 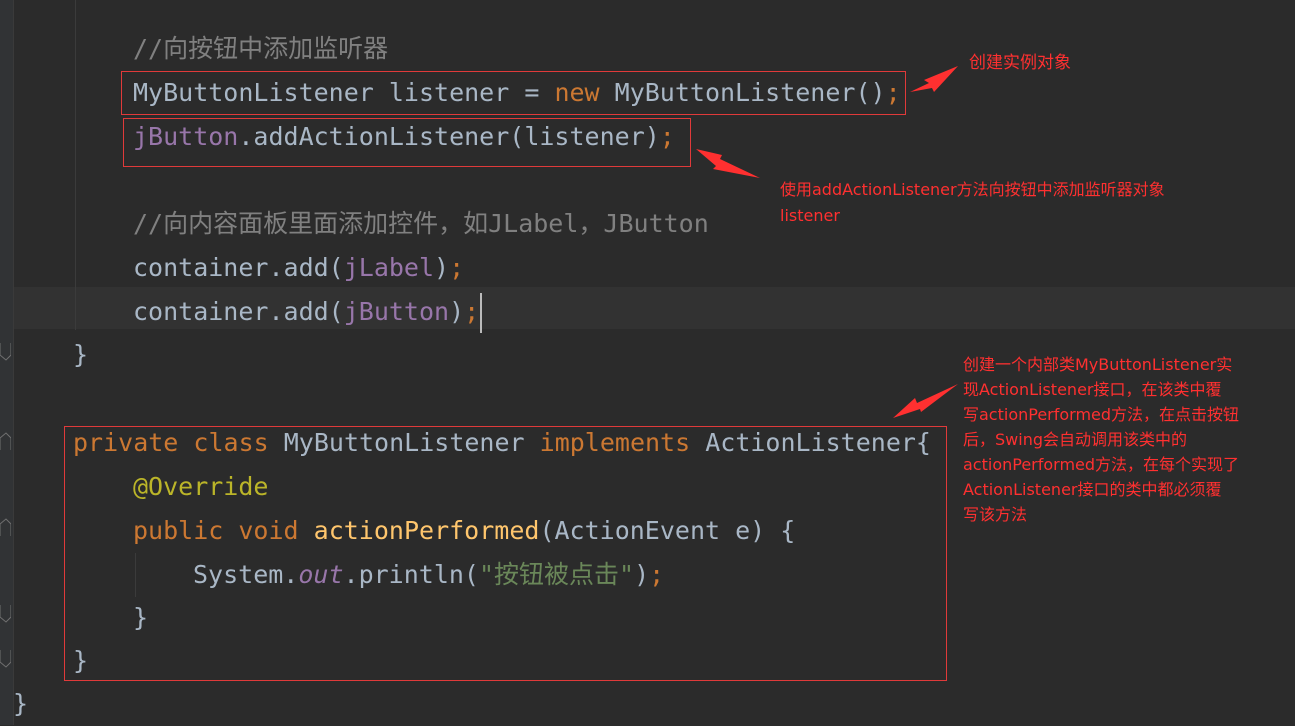 I want to click on note-inner-class-line: 写actionPerformed方法，在点击按钮, so click(x=1101, y=414).